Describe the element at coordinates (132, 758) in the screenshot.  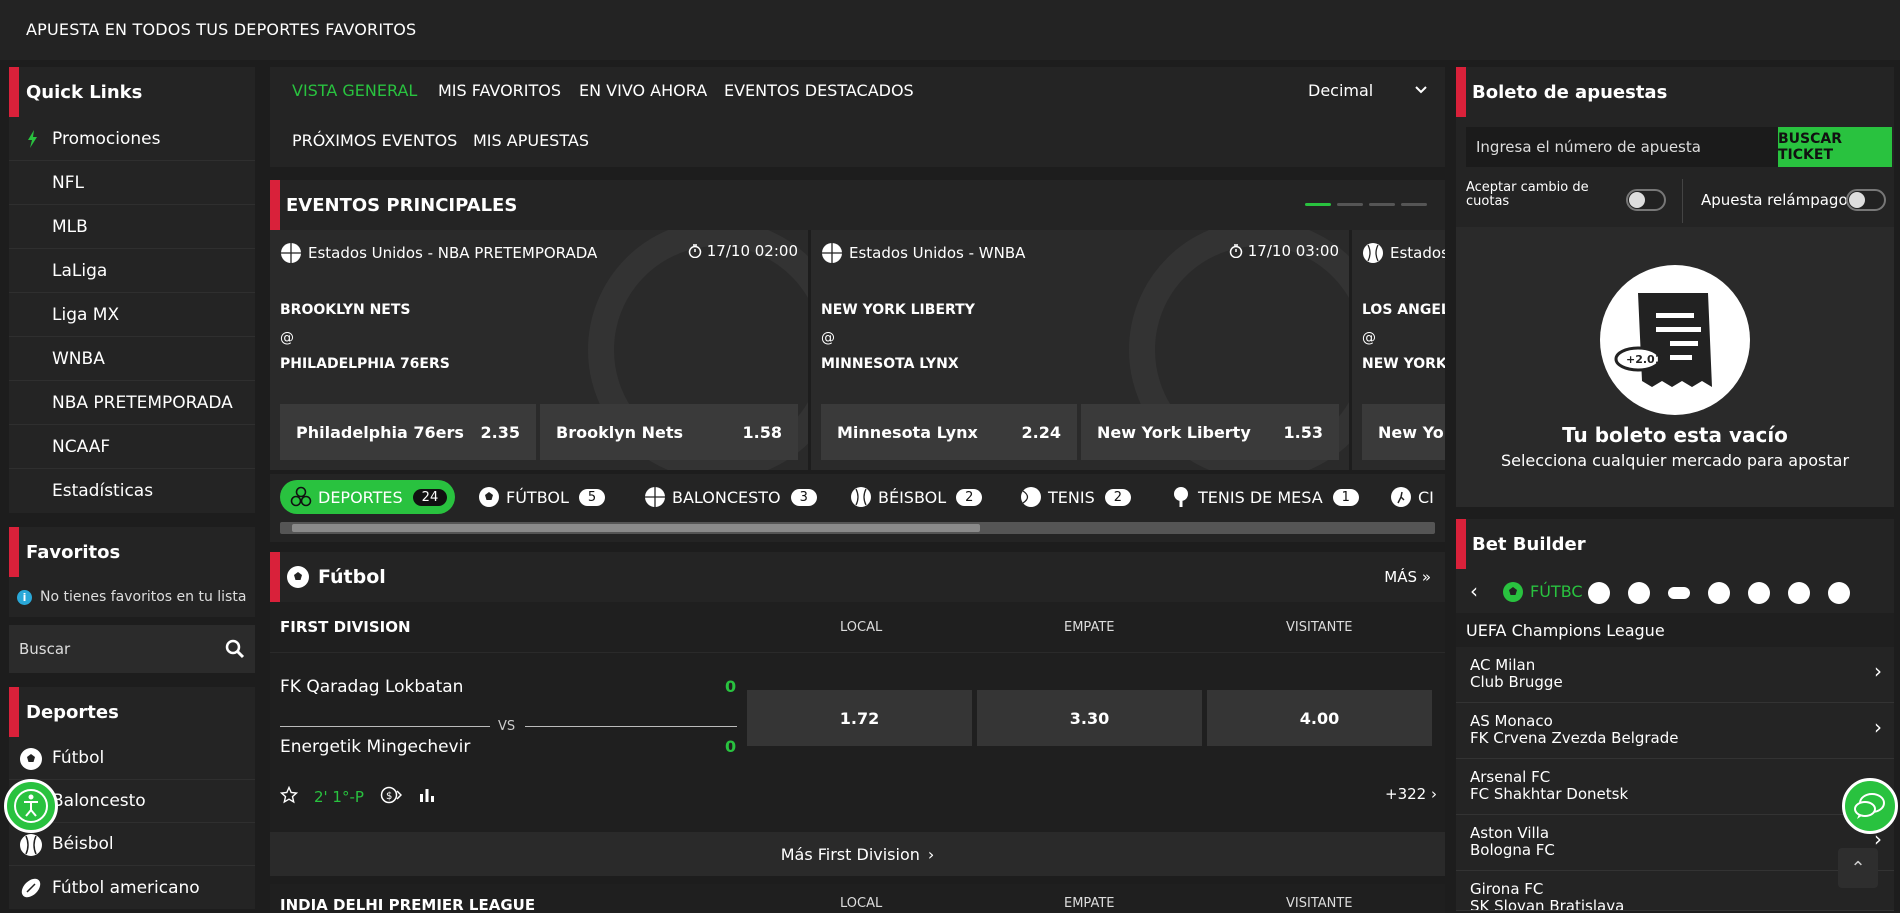
I see `sport-item-futbol: Fútbol` at that location.